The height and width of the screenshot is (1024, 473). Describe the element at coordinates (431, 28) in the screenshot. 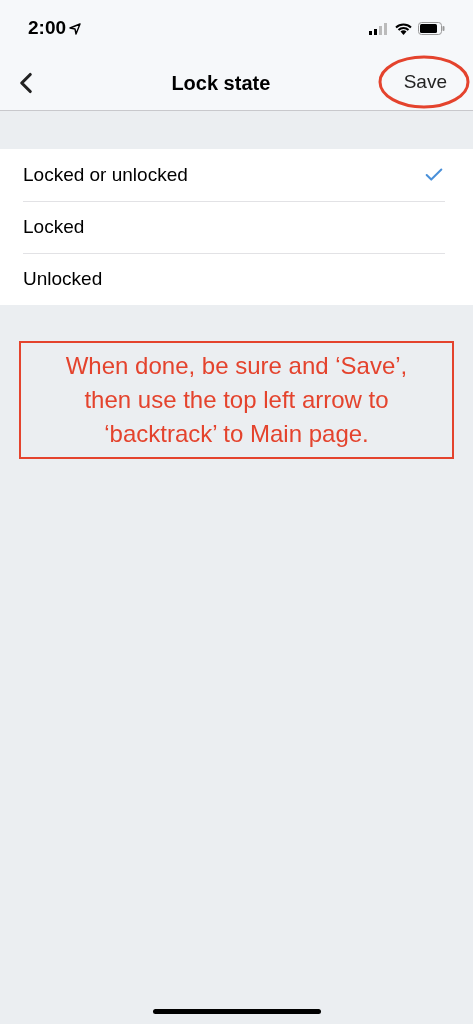

I see `battery-icon` at that location.